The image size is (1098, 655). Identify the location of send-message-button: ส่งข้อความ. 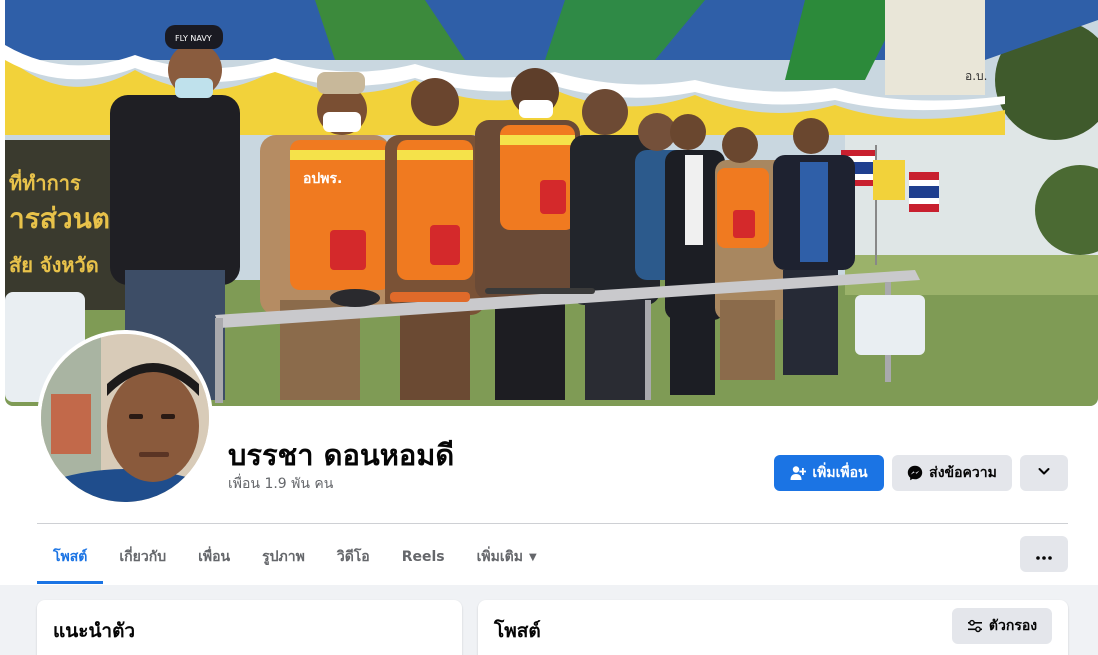
(952, 473).